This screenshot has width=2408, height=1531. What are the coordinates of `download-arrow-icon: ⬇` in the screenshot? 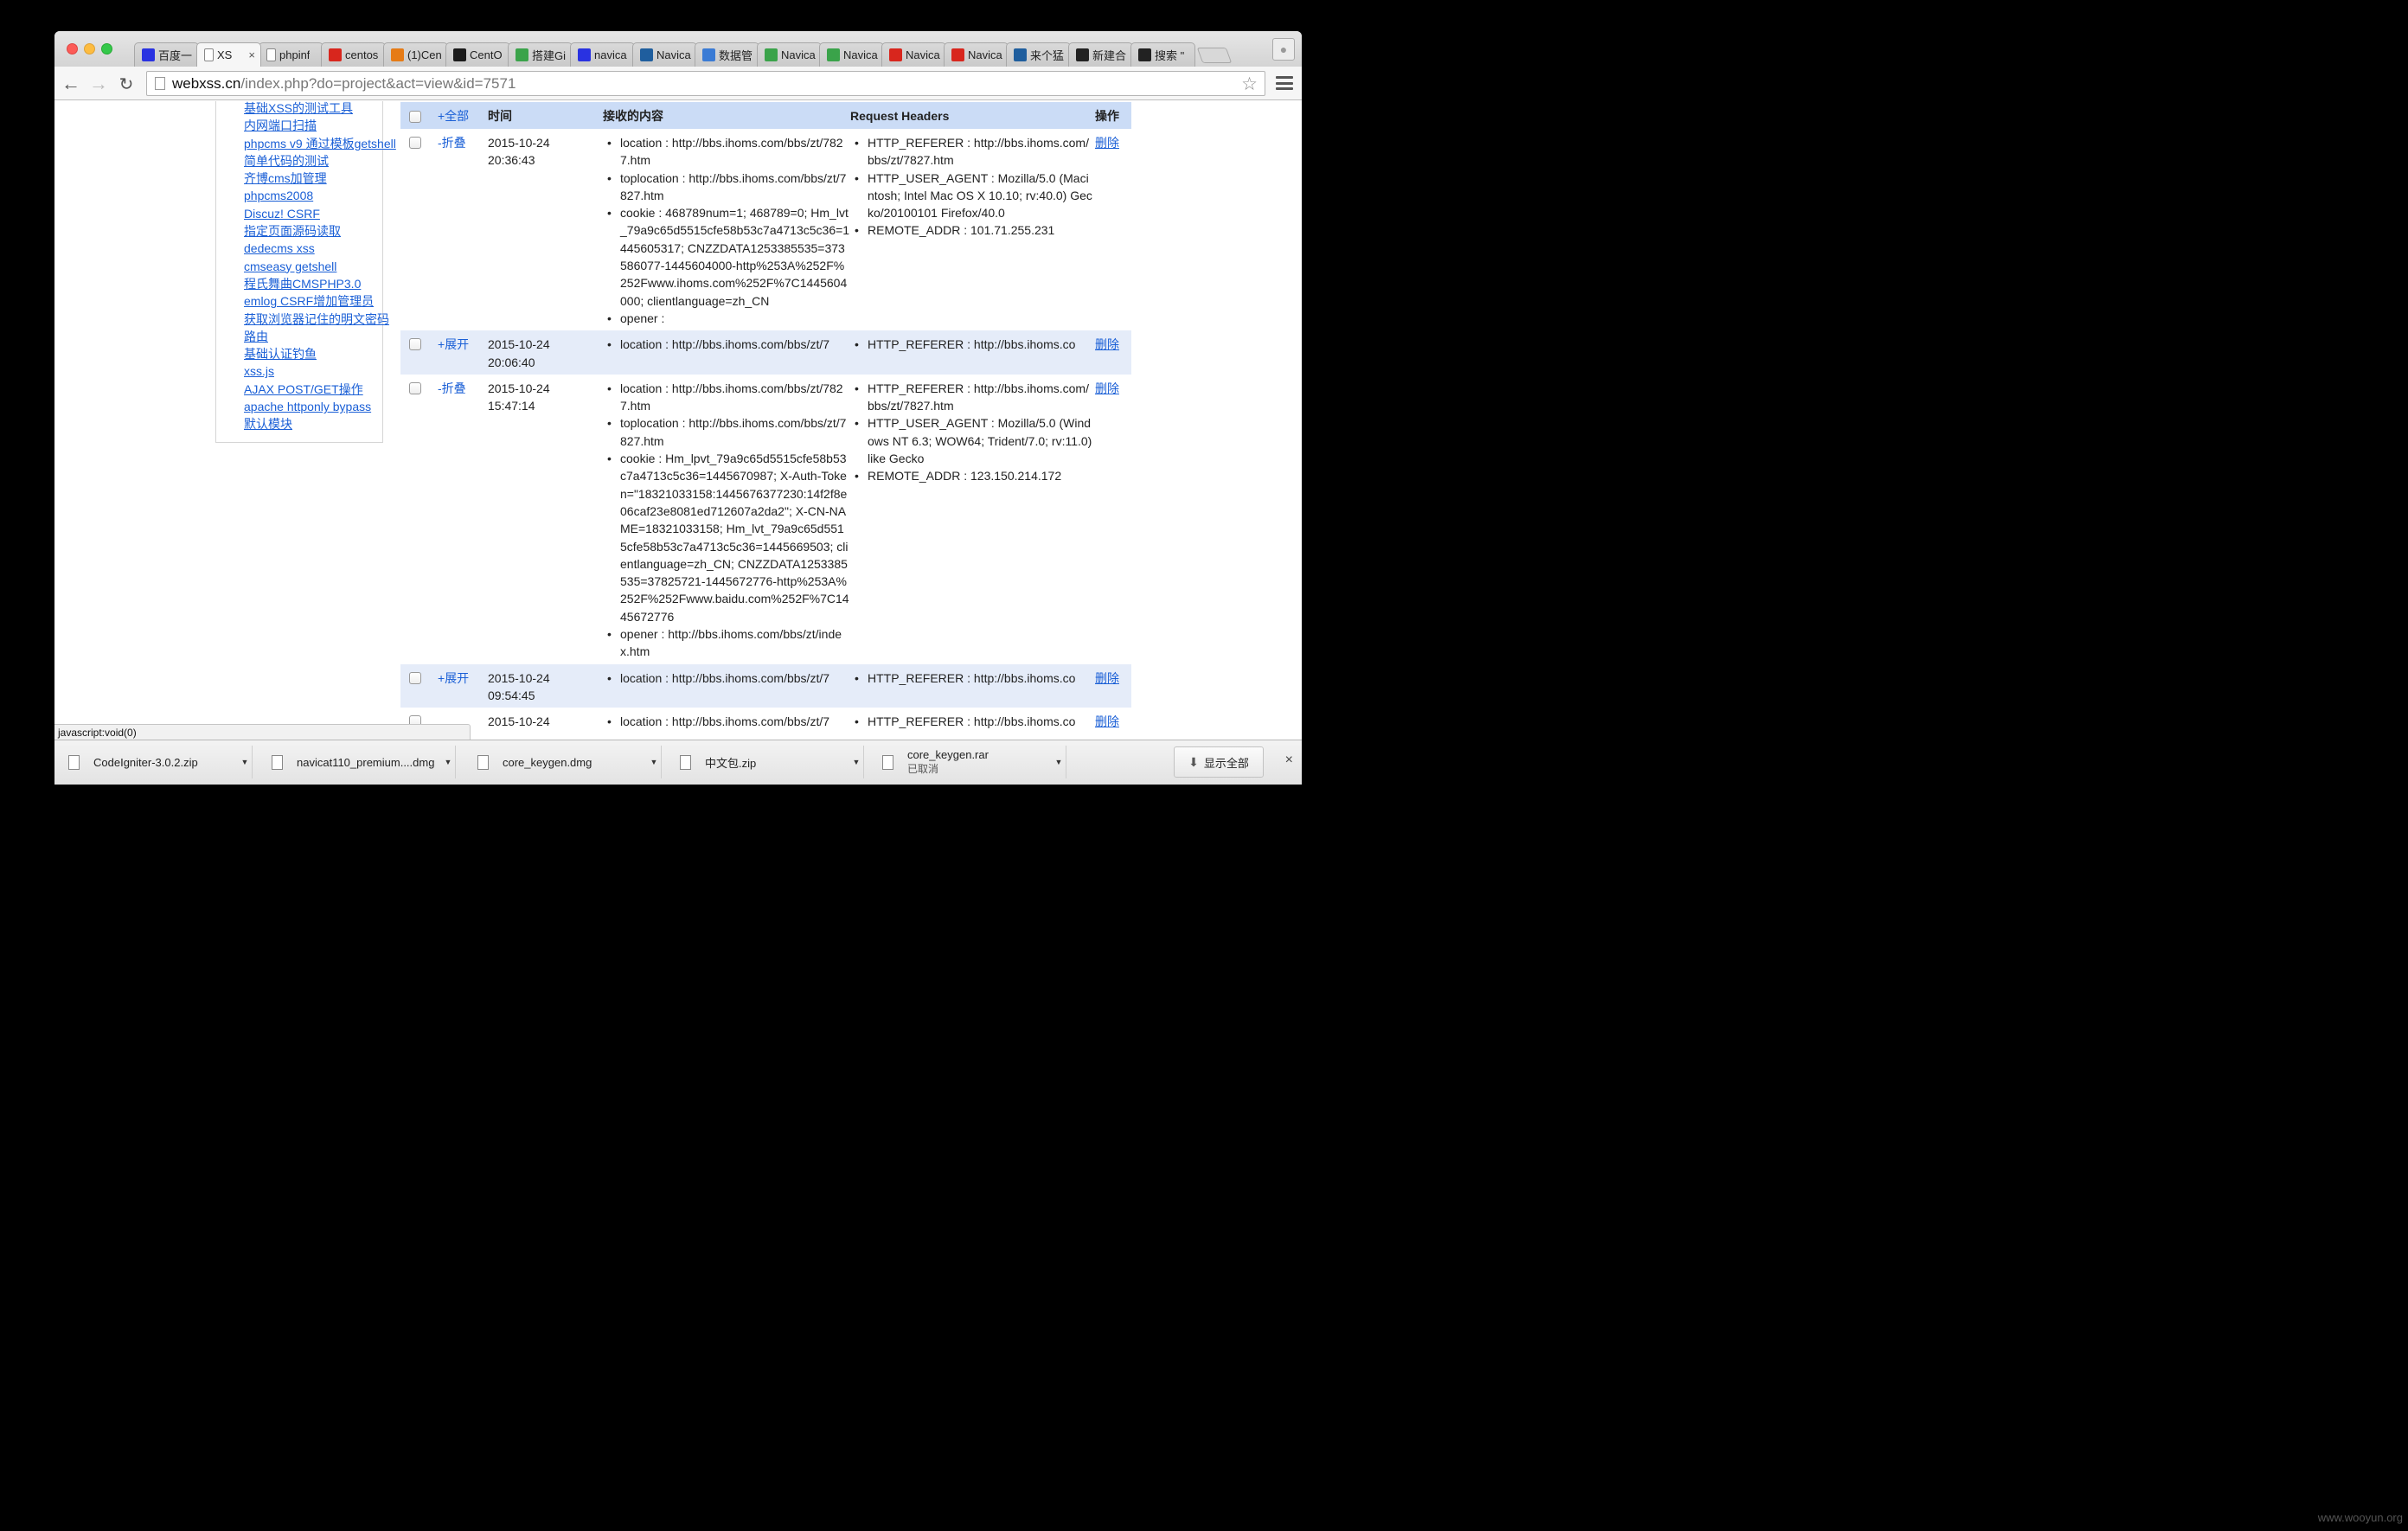 It's located at (1193, 761).